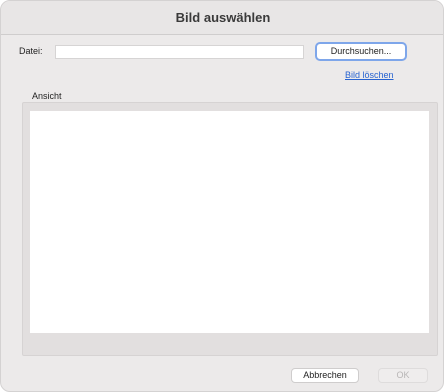 The image size is (444, 392). I want to click on dialog-title: Bild auswählen, so click(223, 17).